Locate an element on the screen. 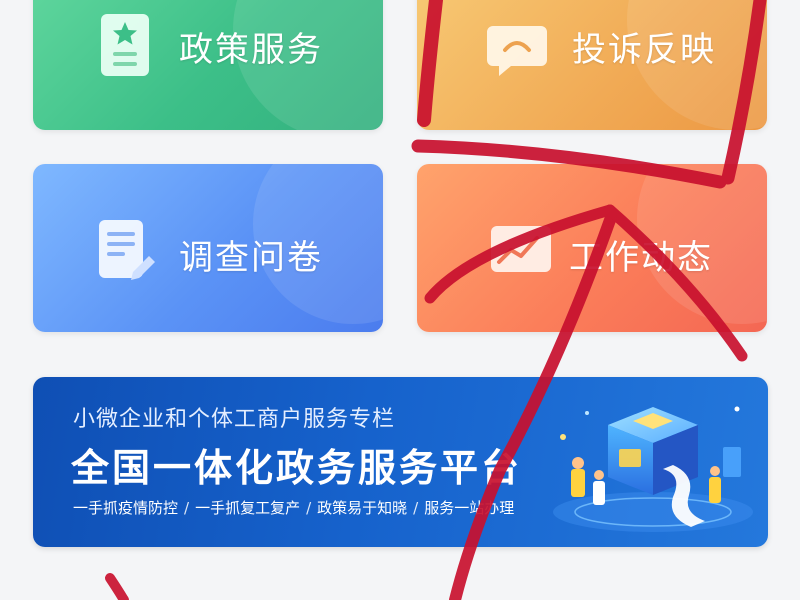  work-news-label: 工作动态 is located at coordinates (641, 258).